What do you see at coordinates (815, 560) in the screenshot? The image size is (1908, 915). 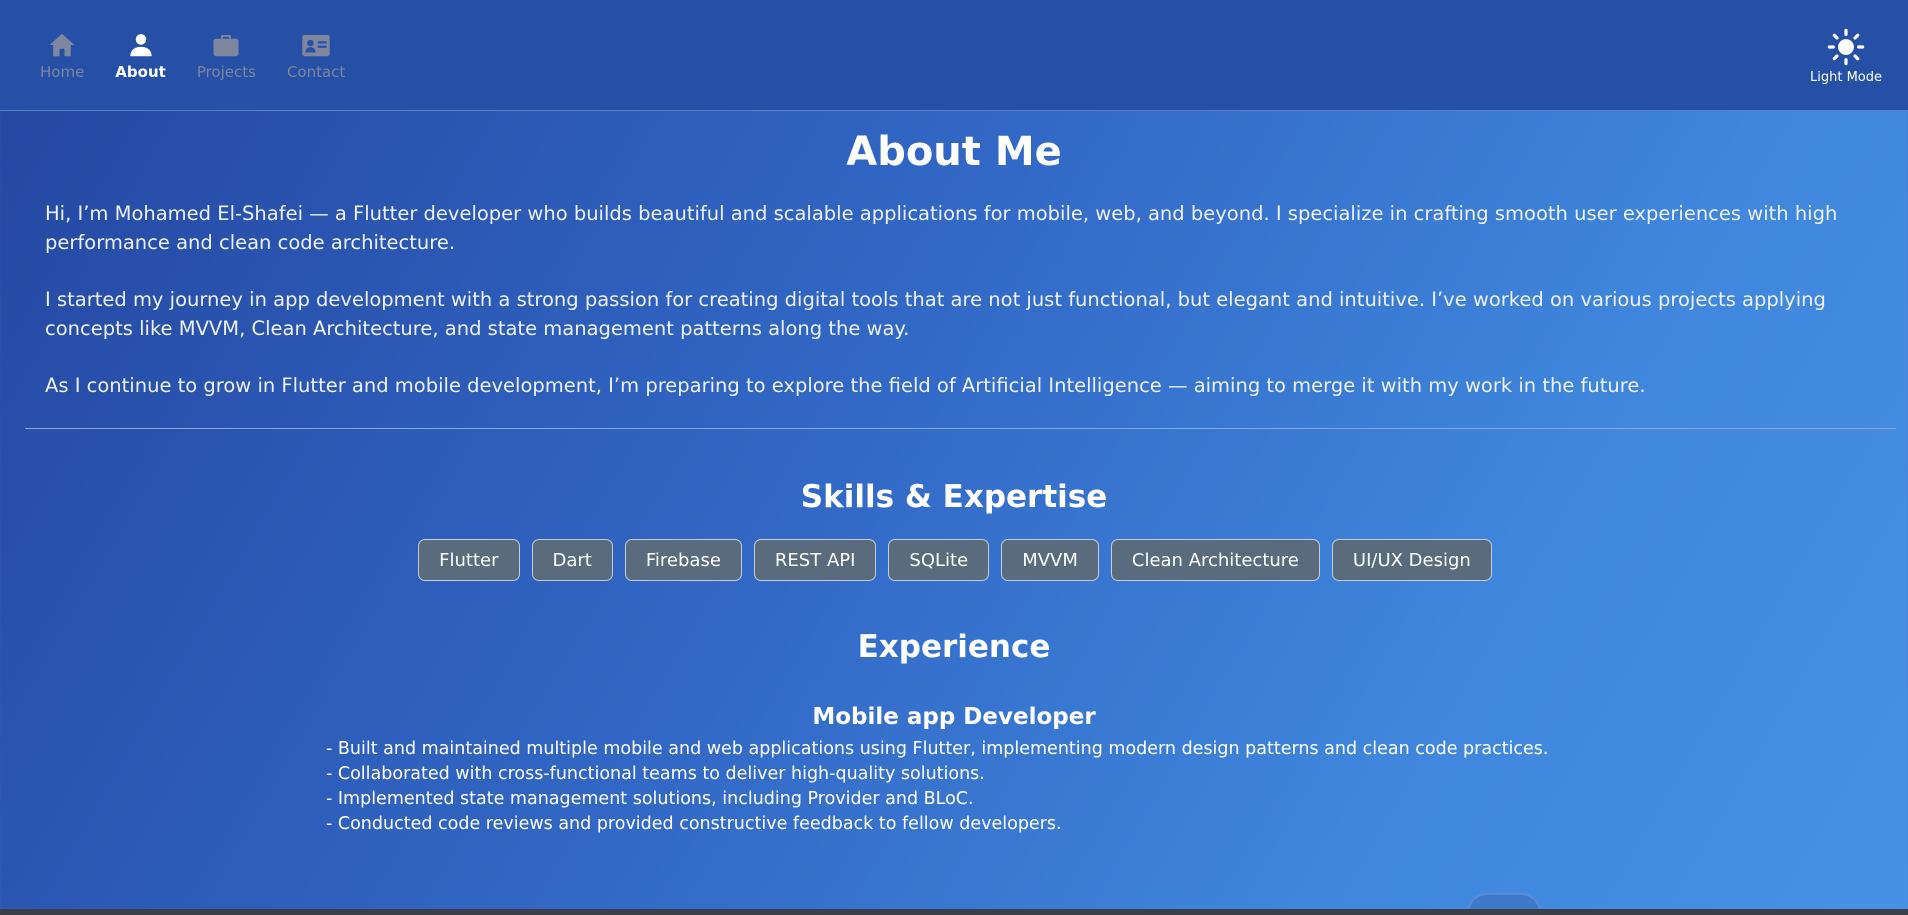 I see `skill-chip-rest-api: REST API` at bounding box center [815, 560].